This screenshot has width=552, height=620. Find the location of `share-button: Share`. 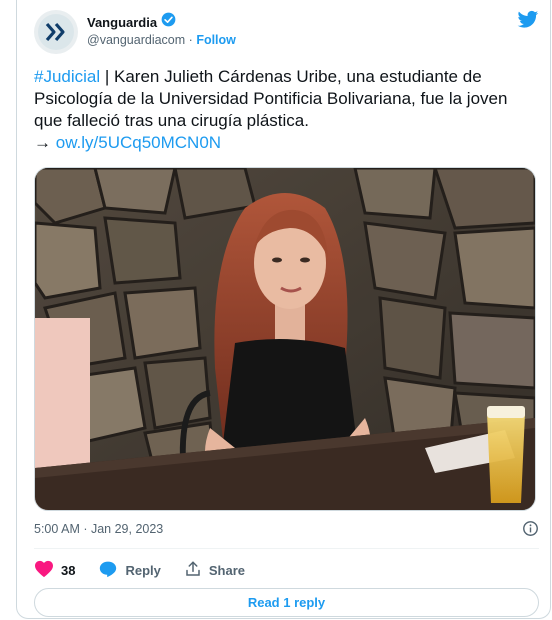

share-button: Share is located at coordinates (214, 570).